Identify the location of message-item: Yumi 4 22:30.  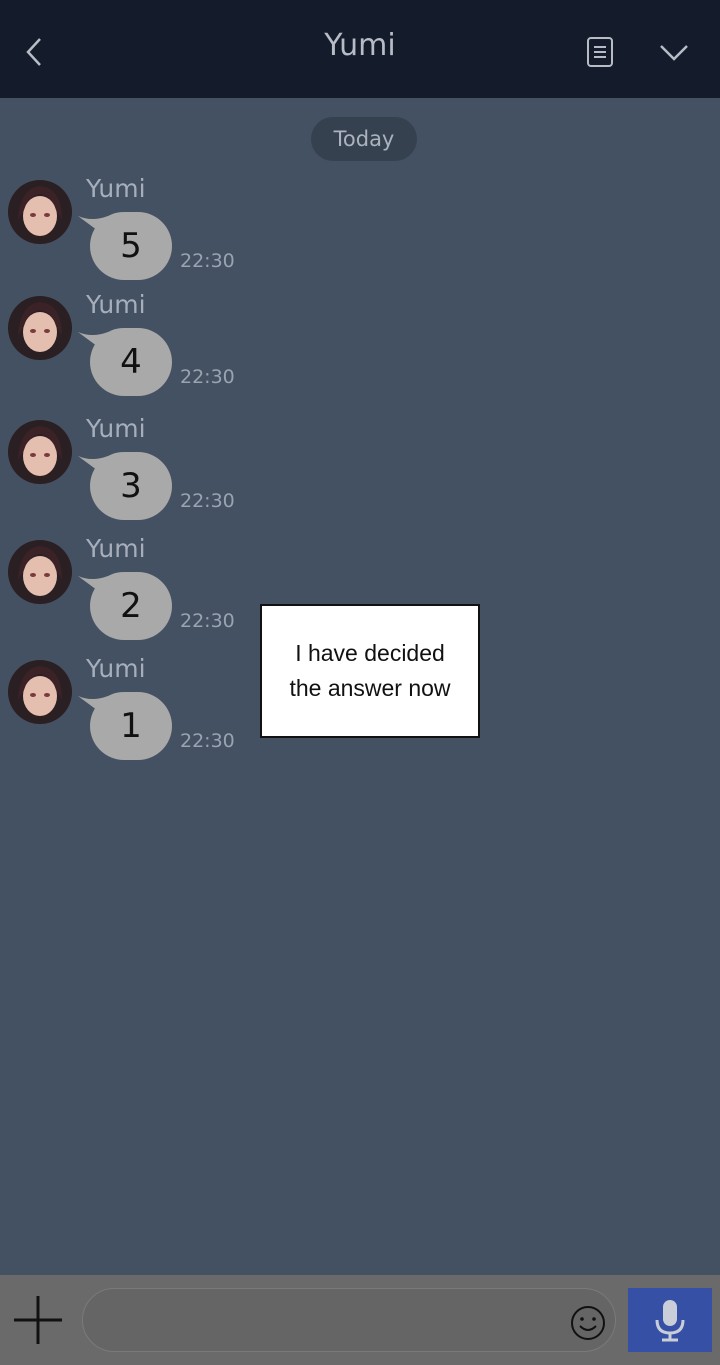
(150, 353).